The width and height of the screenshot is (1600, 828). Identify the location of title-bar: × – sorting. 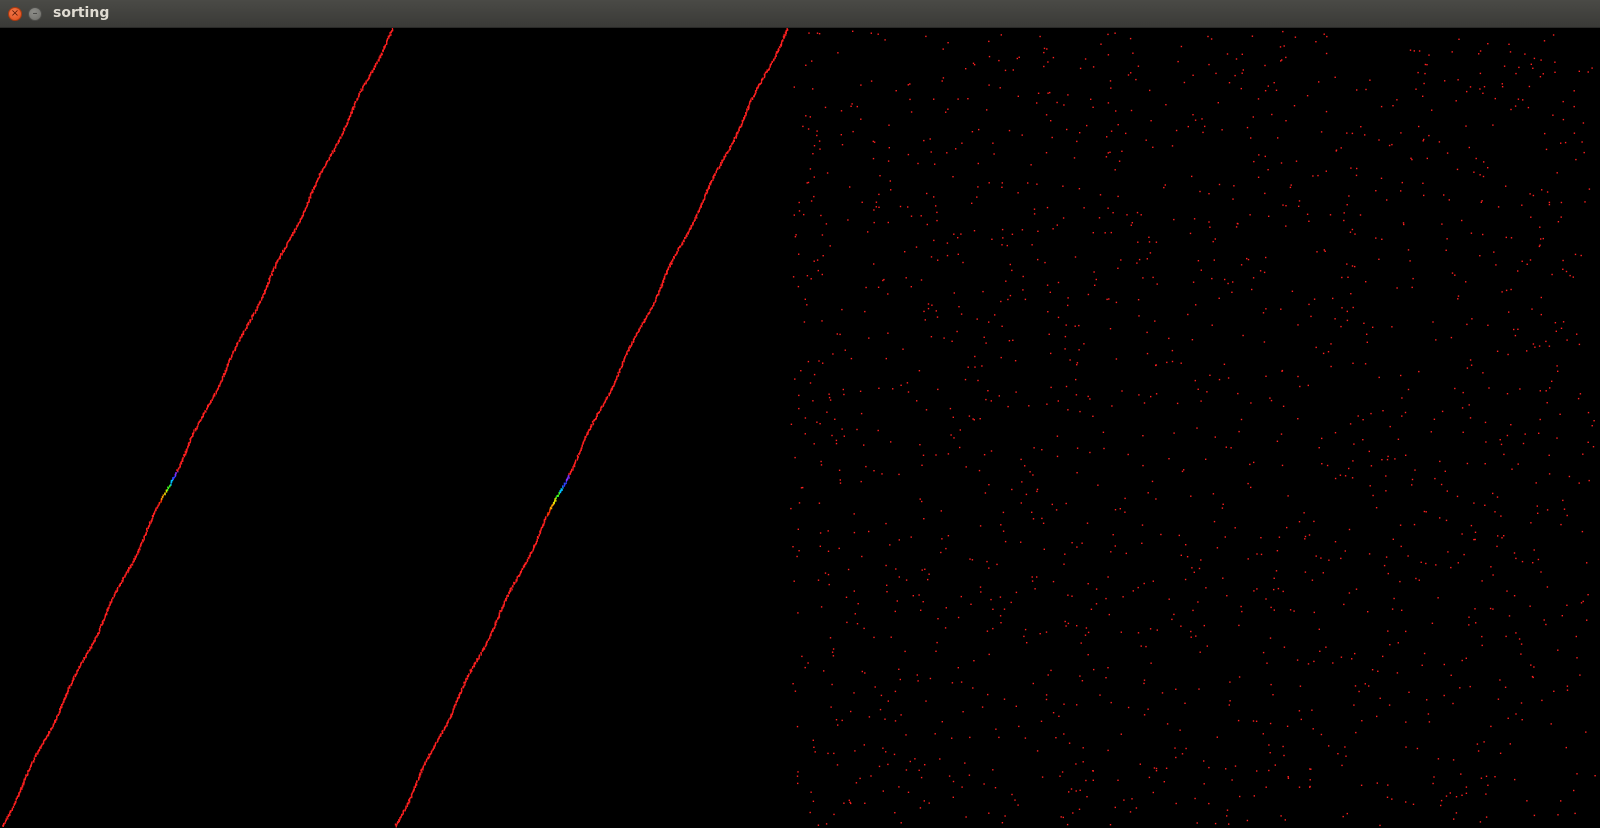
(800, 14).